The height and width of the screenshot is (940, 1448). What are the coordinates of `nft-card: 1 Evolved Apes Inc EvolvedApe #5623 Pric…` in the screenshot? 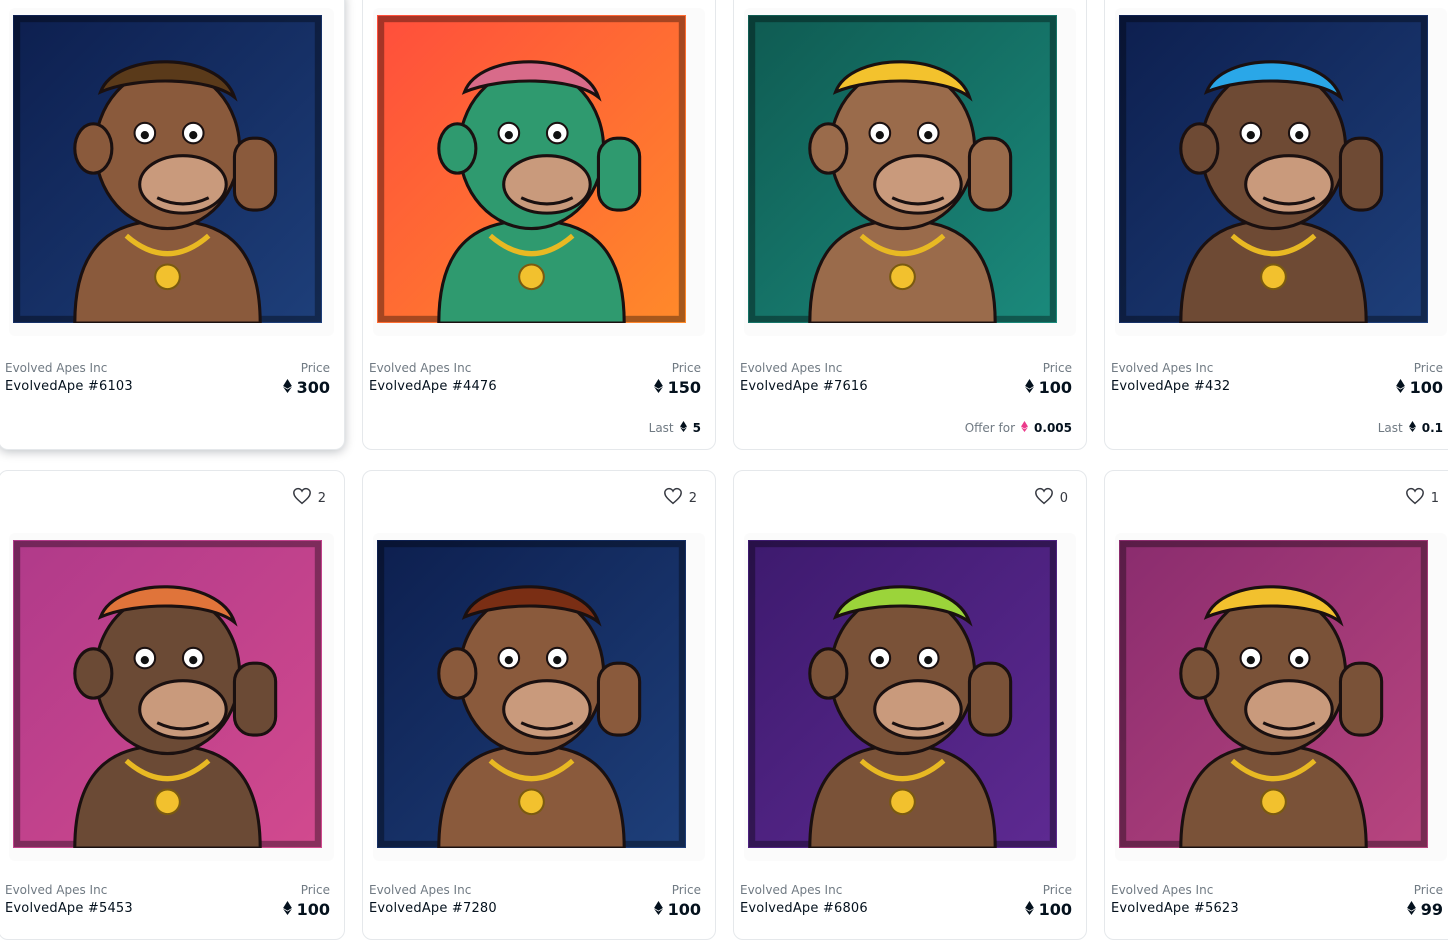 It's located at (1276, 705).